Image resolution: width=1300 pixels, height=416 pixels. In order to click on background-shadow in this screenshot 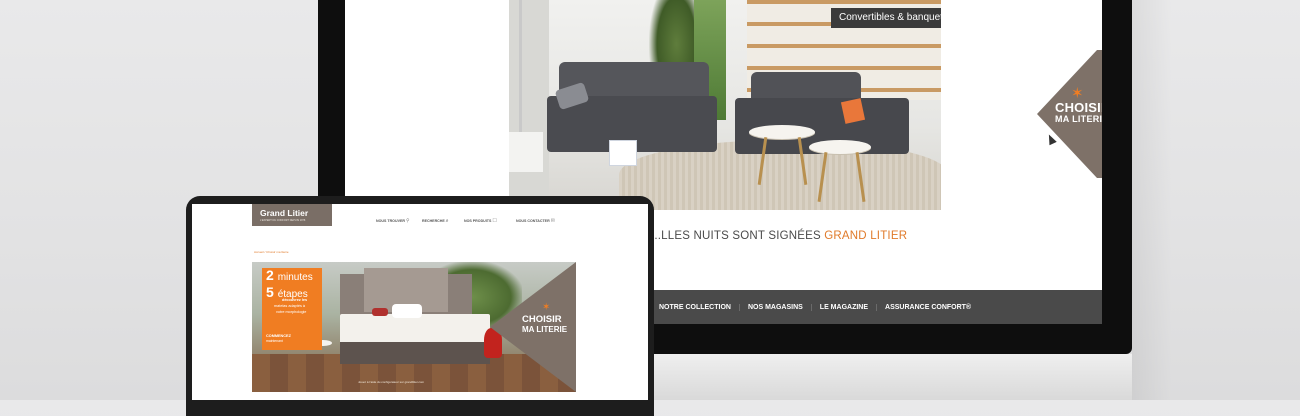, I will do `click(1152, 200)`.